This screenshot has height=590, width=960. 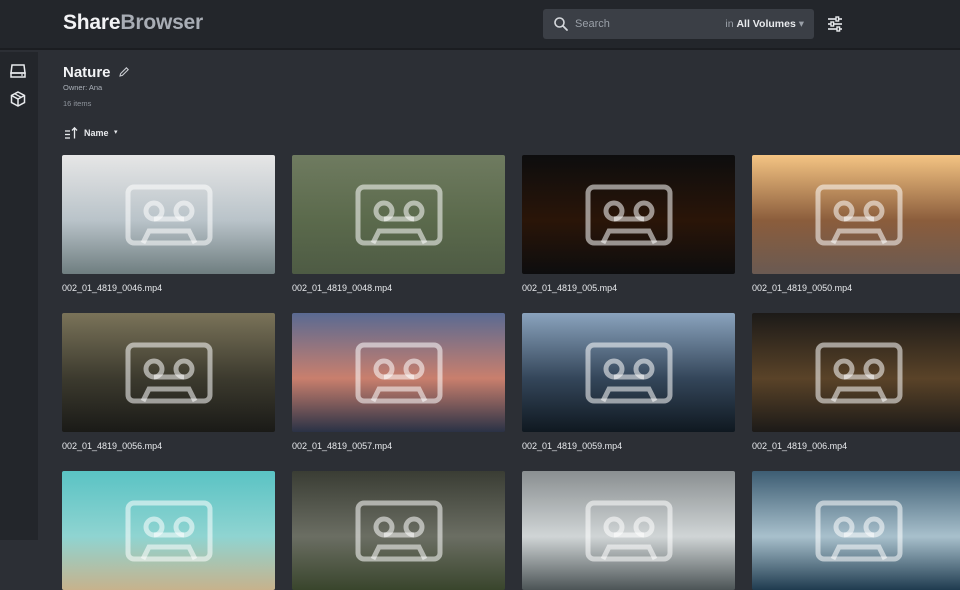 What do you see at coordinates (342, 446) in the screenshot?
I see `file-name: 002_01_4819_0057.mp4` at bounding box center [342, 446].